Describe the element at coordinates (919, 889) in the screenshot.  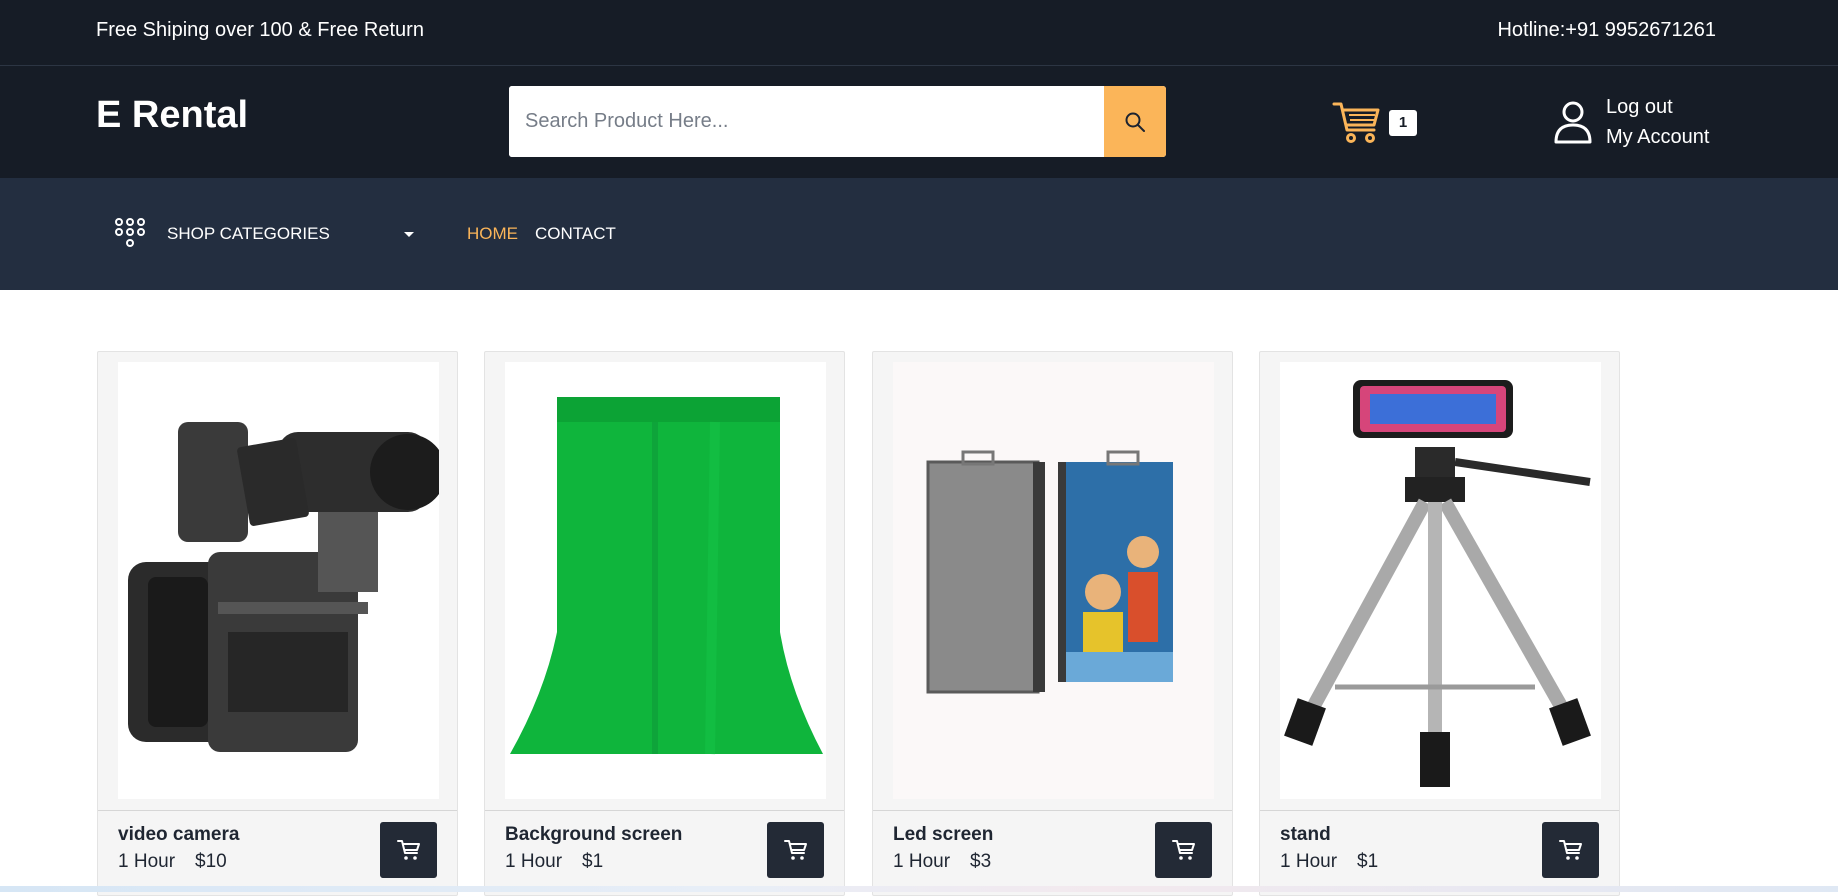
I see `page-bottom-strip` at that location.